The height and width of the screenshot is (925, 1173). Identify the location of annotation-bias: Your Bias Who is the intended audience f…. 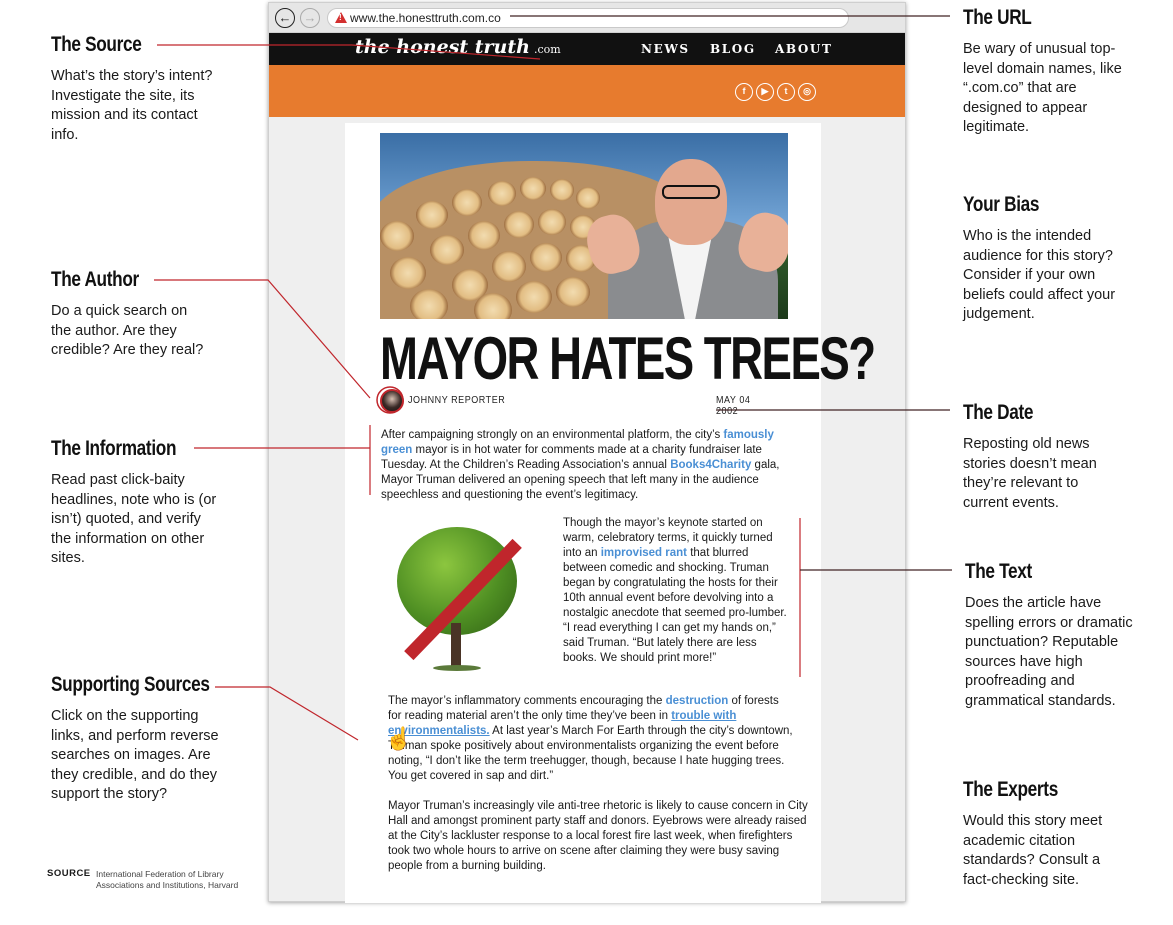
(1050, 259).